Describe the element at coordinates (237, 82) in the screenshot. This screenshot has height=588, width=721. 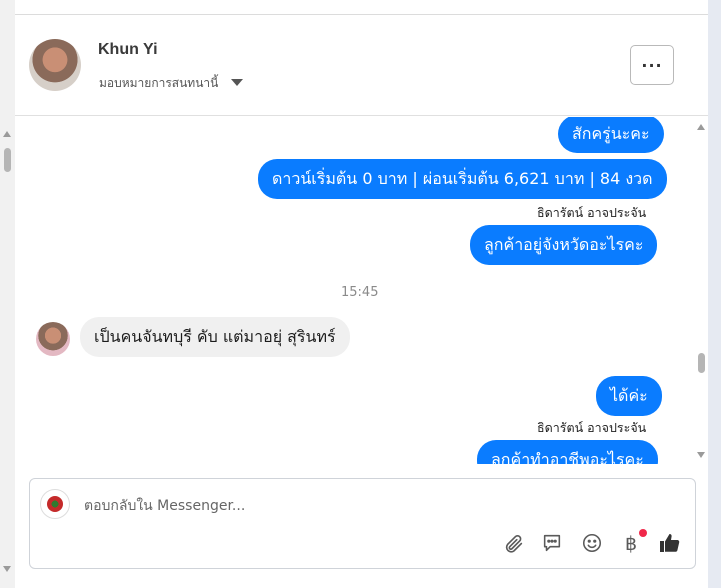
I see `caret-down-icon` at that location.